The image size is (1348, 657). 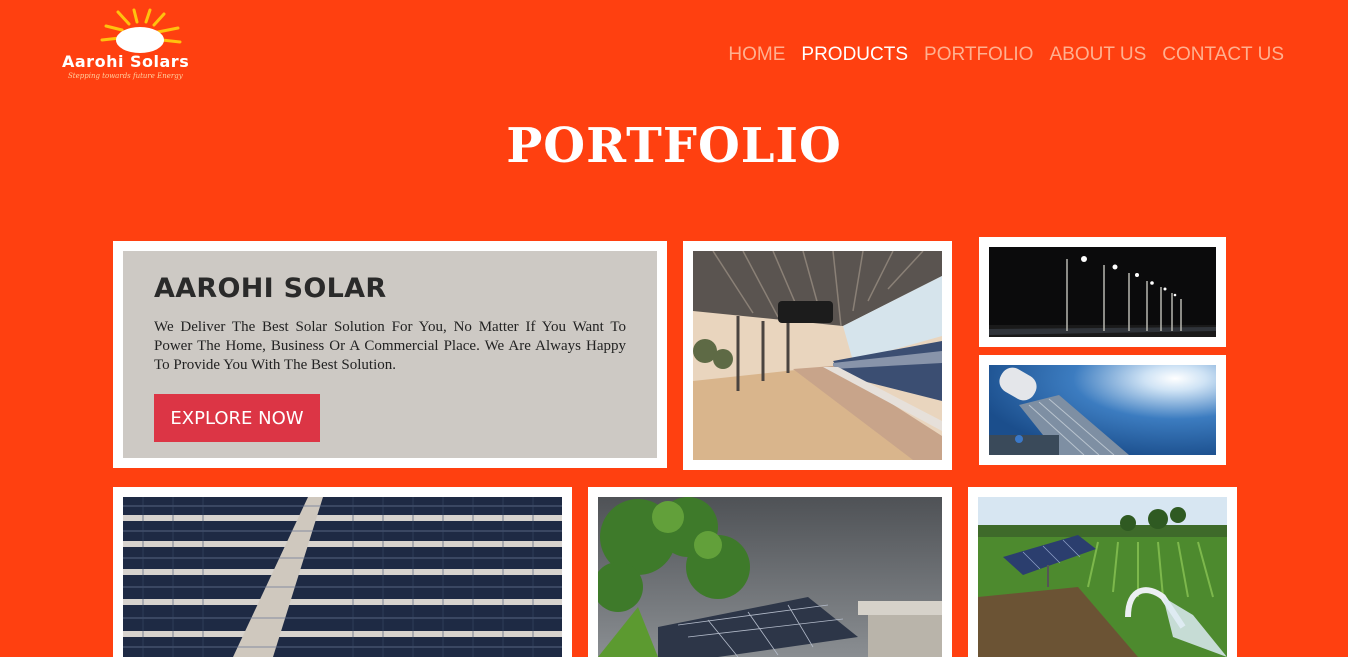 What do you see at coordinates (674, 146) in the screenshot?
I see `page-title: PORTFOLIO` at bounding box center [674, 146].